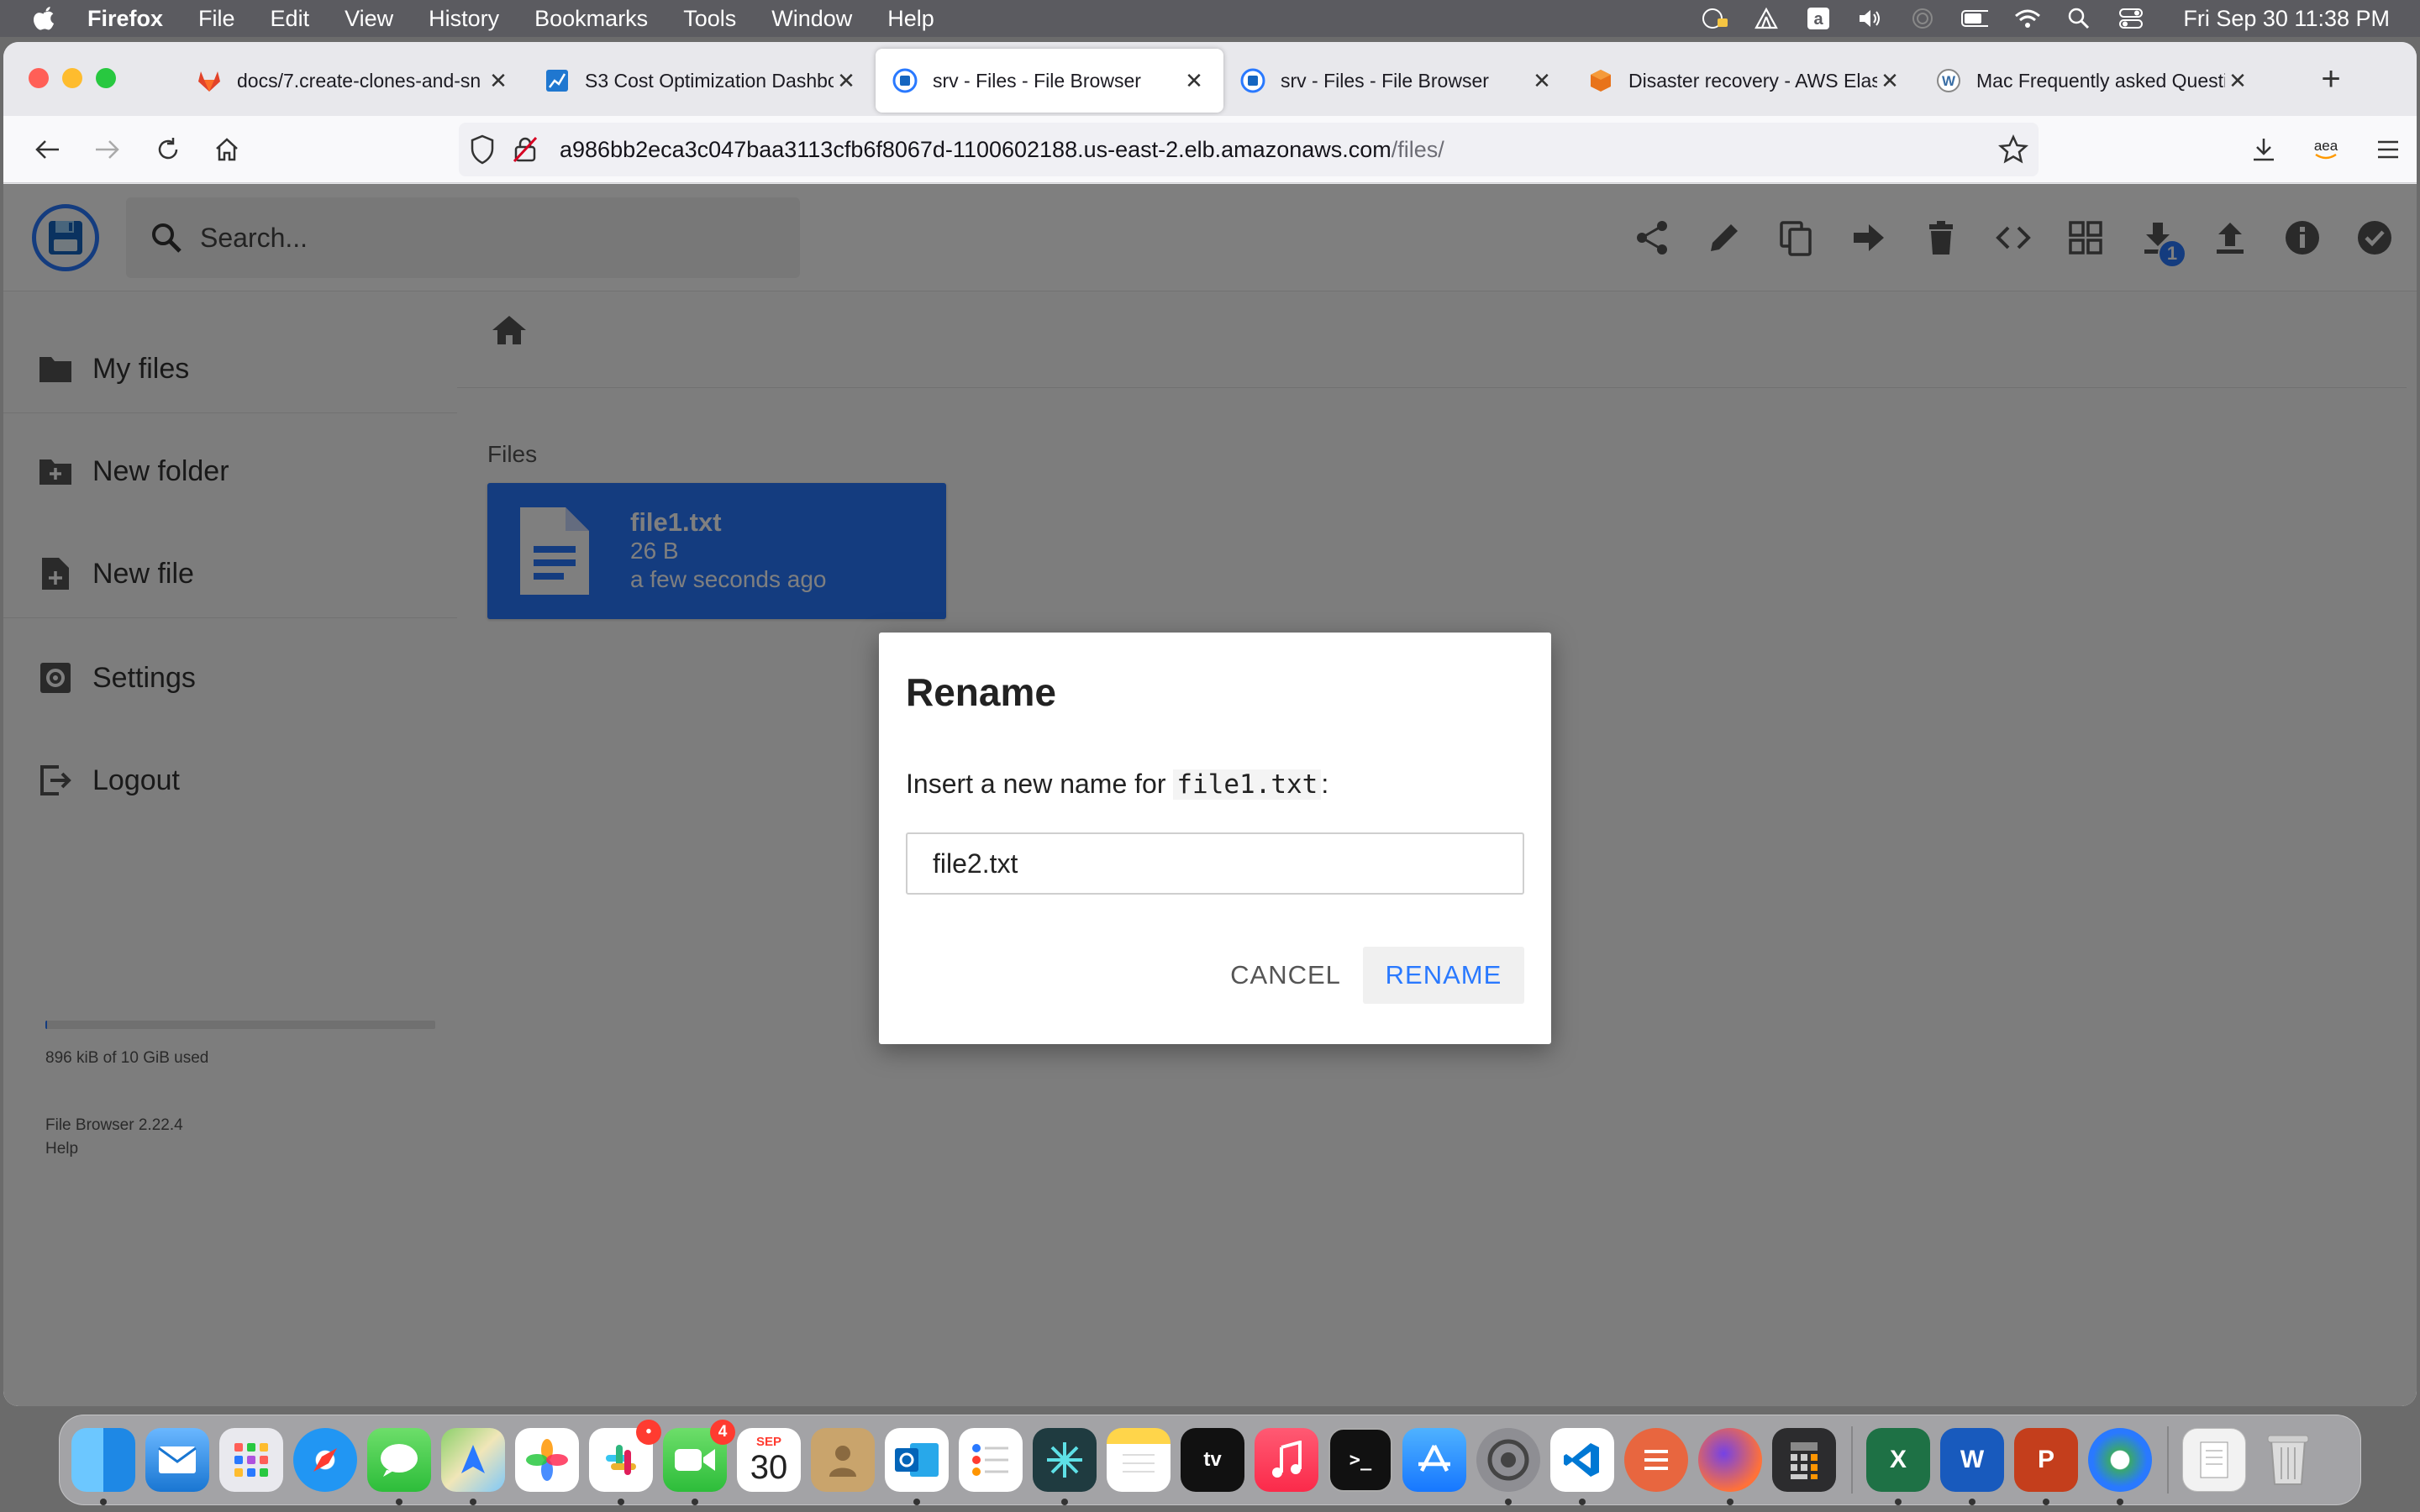 The height and width of the screenshot is (1512, 2420). I want to click on launchpad-icon, so click(251, 1460).